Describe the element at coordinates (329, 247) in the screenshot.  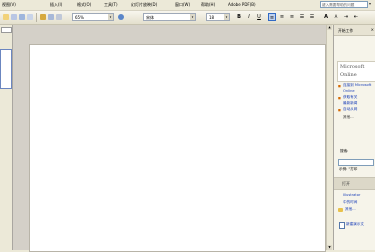
I see `scroll-down-icon: ▼` at that location.